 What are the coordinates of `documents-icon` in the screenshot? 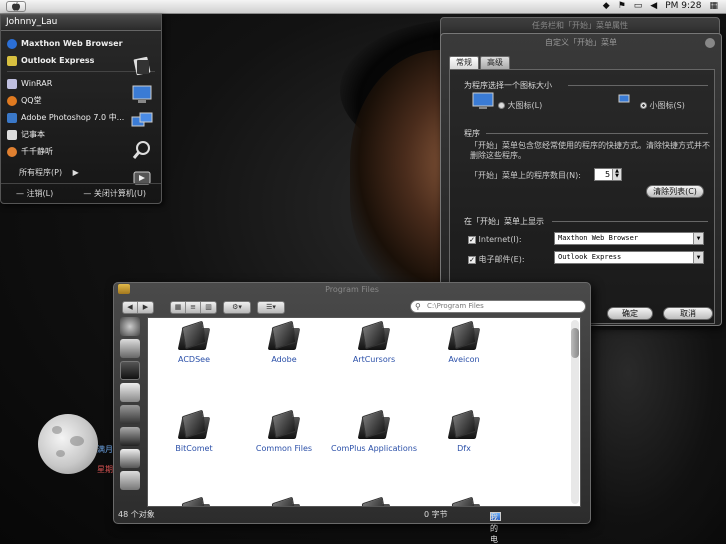 It's located at (142, 66).